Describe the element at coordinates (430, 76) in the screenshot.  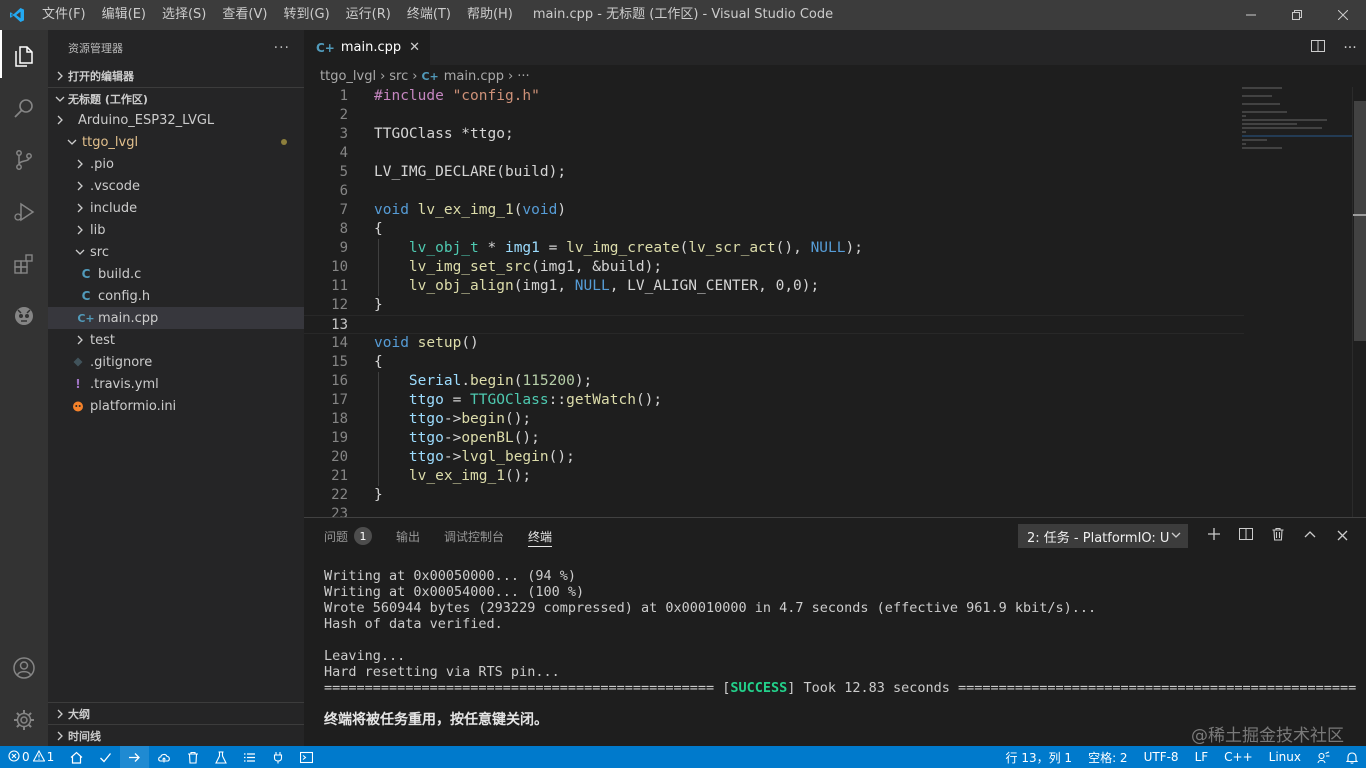
I see `cpp-file-icon: C+` at that location.